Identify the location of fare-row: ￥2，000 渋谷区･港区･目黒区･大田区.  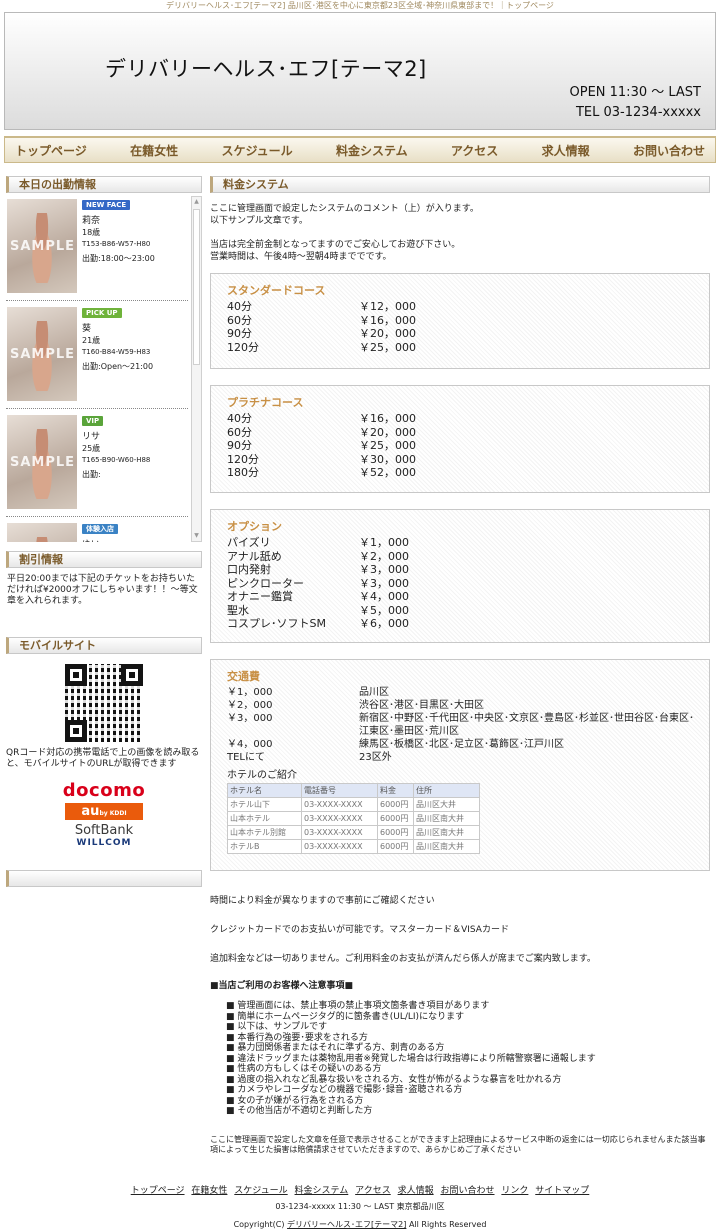
(355, 705).